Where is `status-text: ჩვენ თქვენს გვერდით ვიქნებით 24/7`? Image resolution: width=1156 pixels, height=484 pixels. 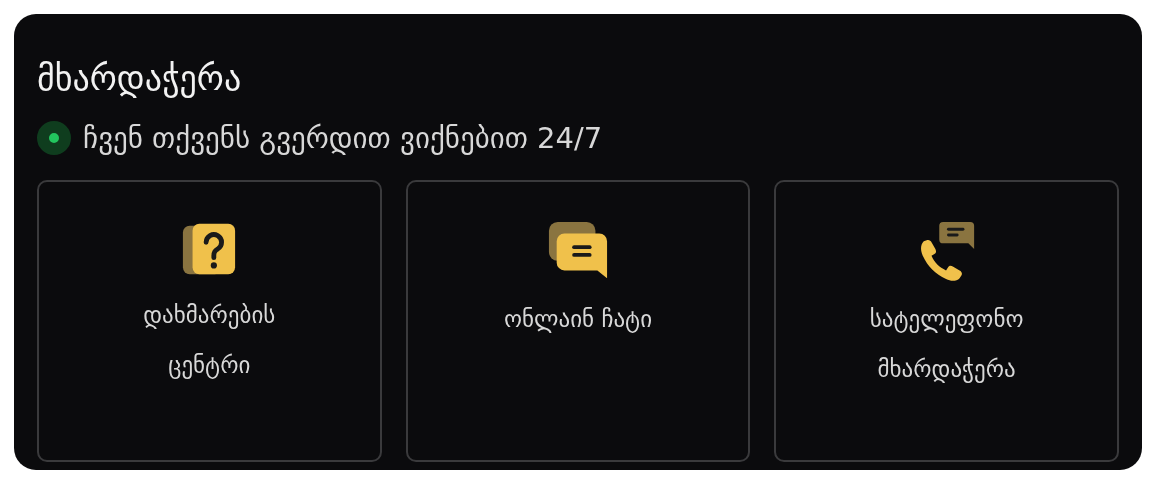
status-text: ჩვენ თქვენს გვერდით ვიქნებით 24/7 is located at coordinates (343, 138).